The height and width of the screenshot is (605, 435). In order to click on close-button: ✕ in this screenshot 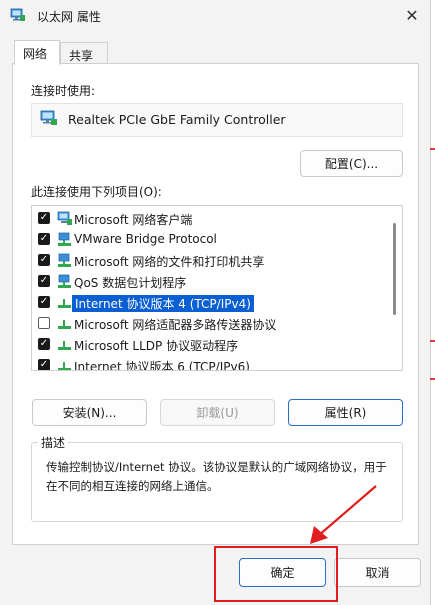, I will do `click(412, 15)`.